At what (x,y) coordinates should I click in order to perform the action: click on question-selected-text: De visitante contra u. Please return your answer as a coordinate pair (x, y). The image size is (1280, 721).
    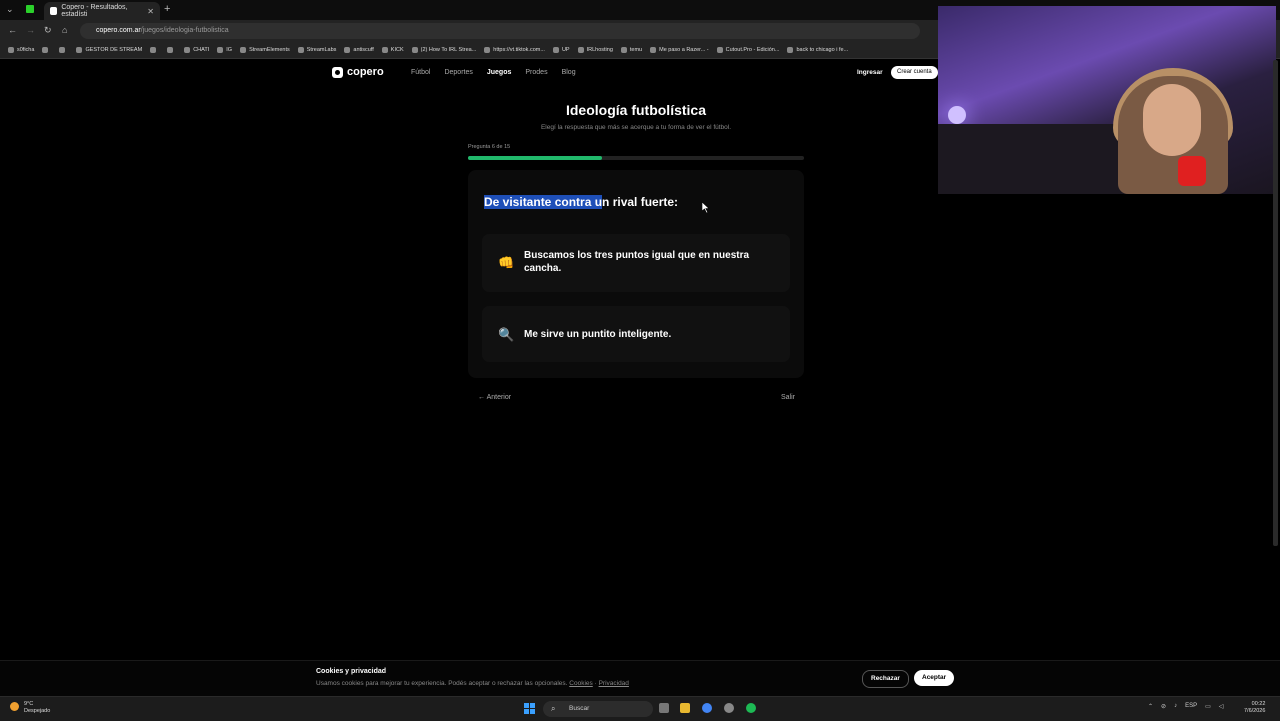
    Looking at the image, I should click on (543, 202).